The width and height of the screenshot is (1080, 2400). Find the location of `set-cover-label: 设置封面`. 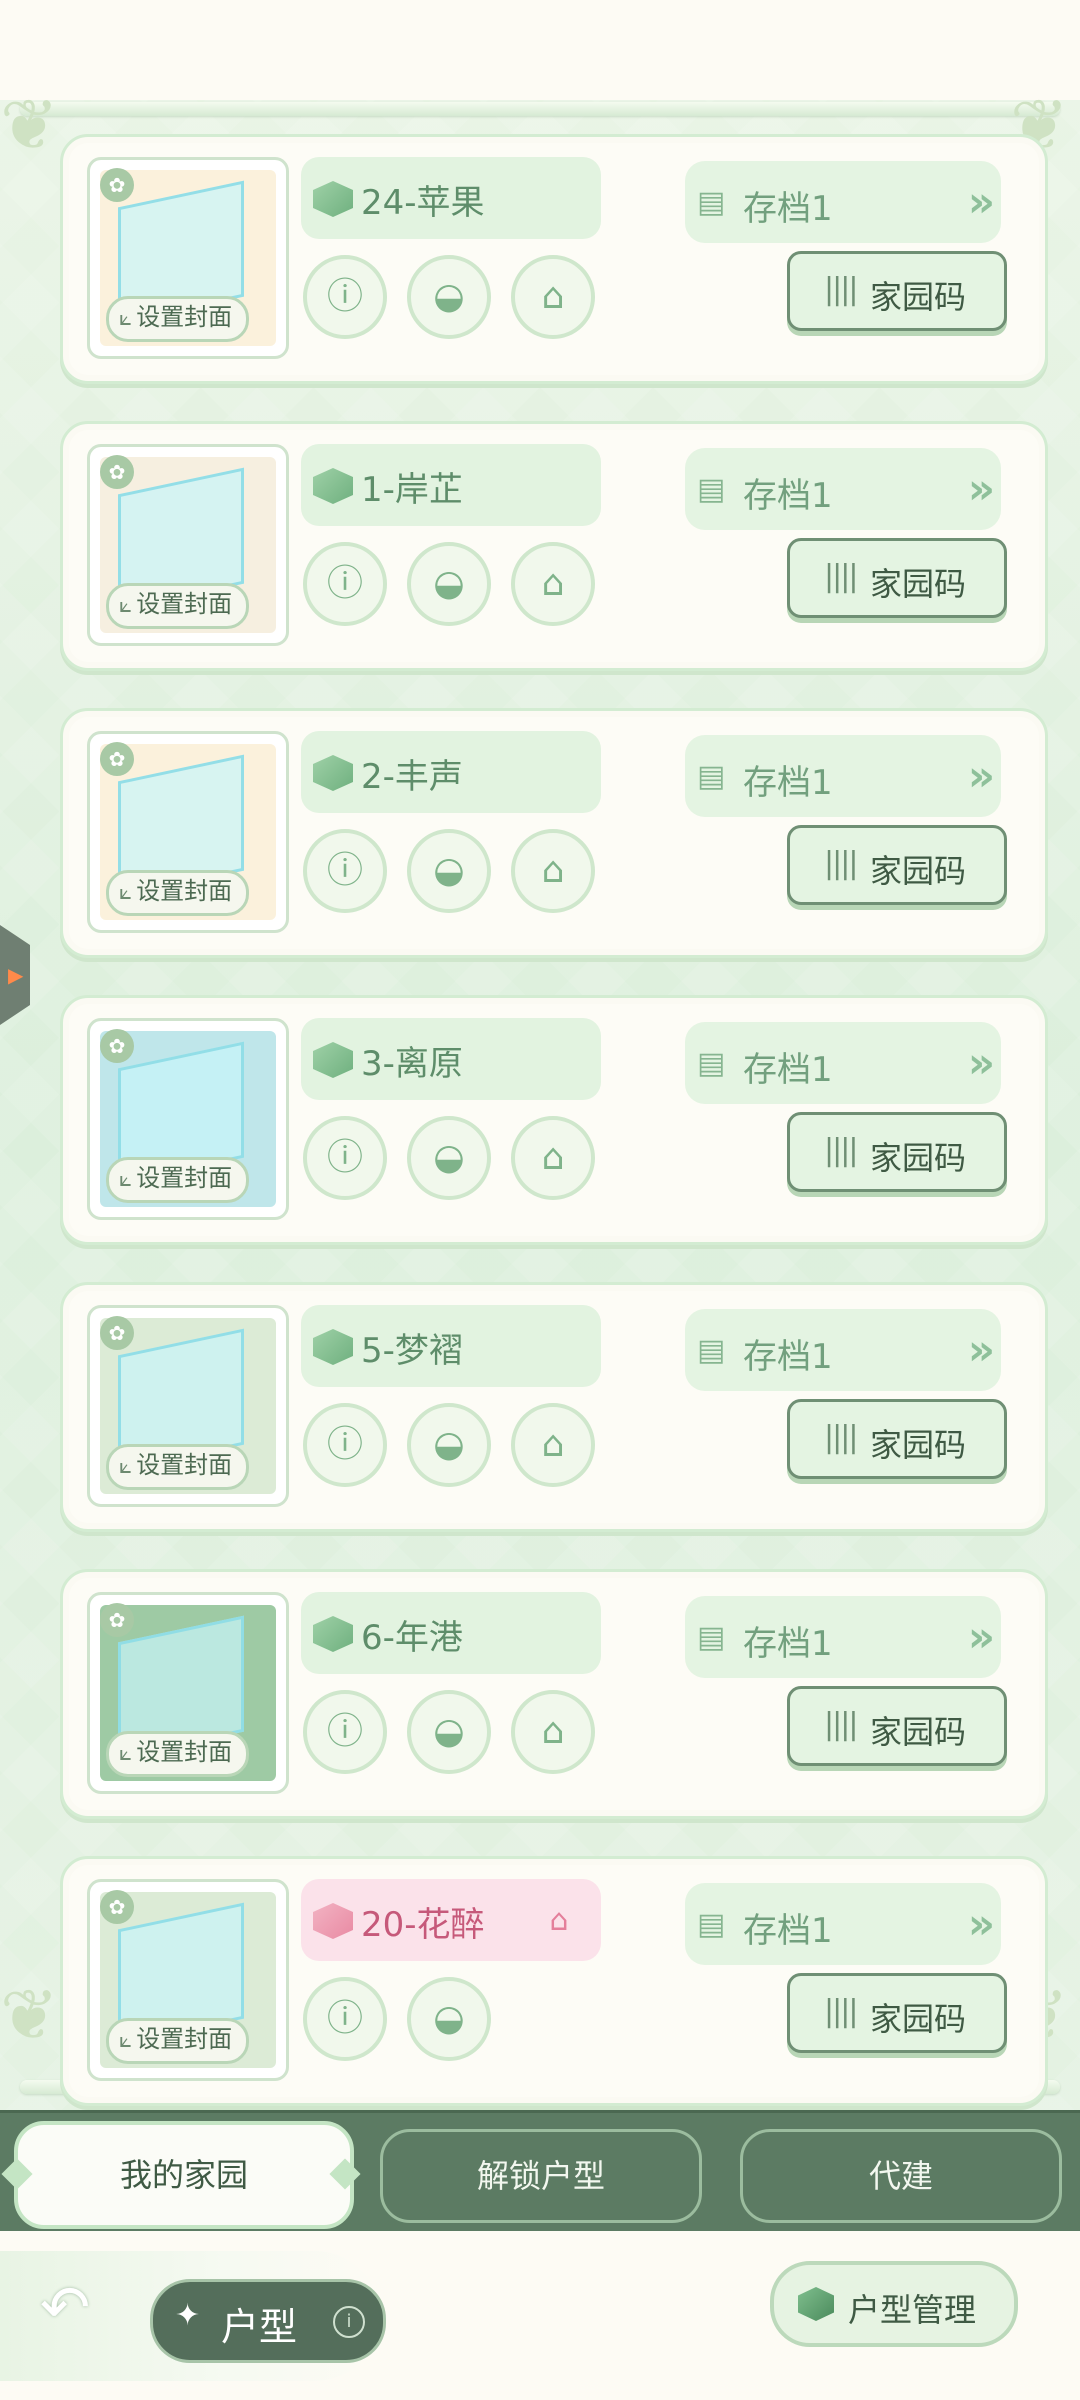

set-cover-label: 设置封面 is located at coordinates (184, 317).